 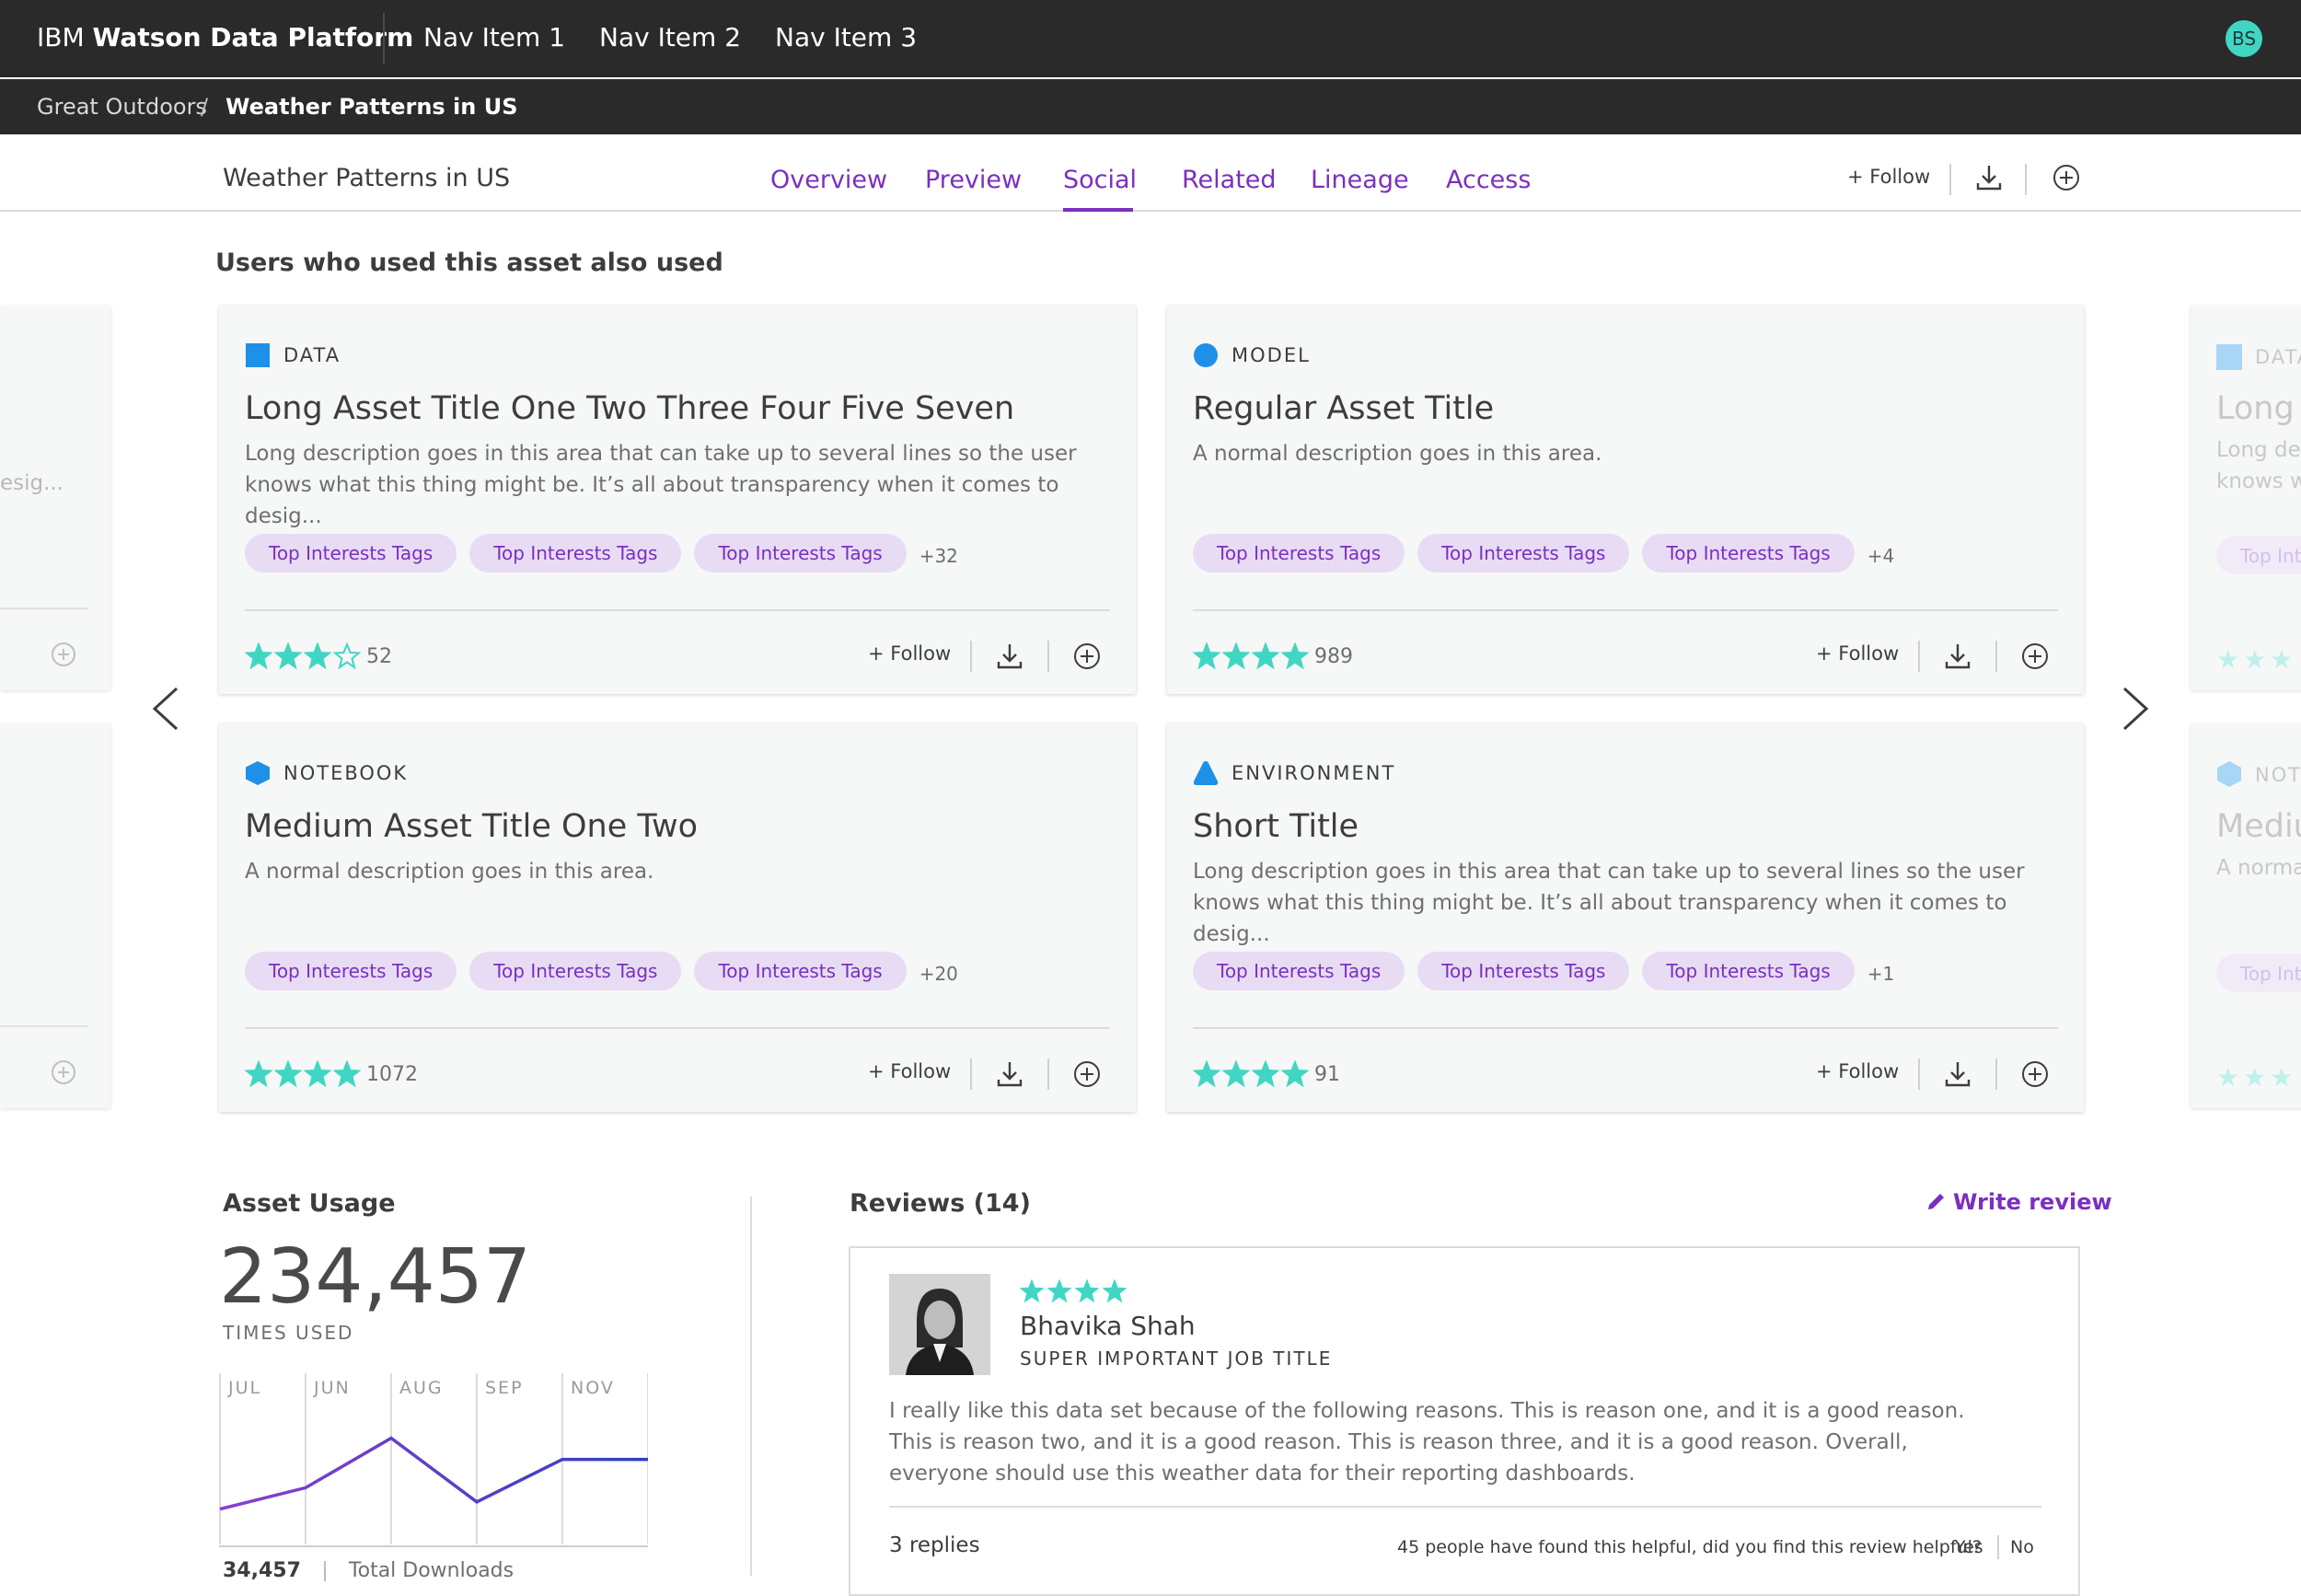 I want to click on ghost-card-type: NOTE, so click(x=2278, y=775).